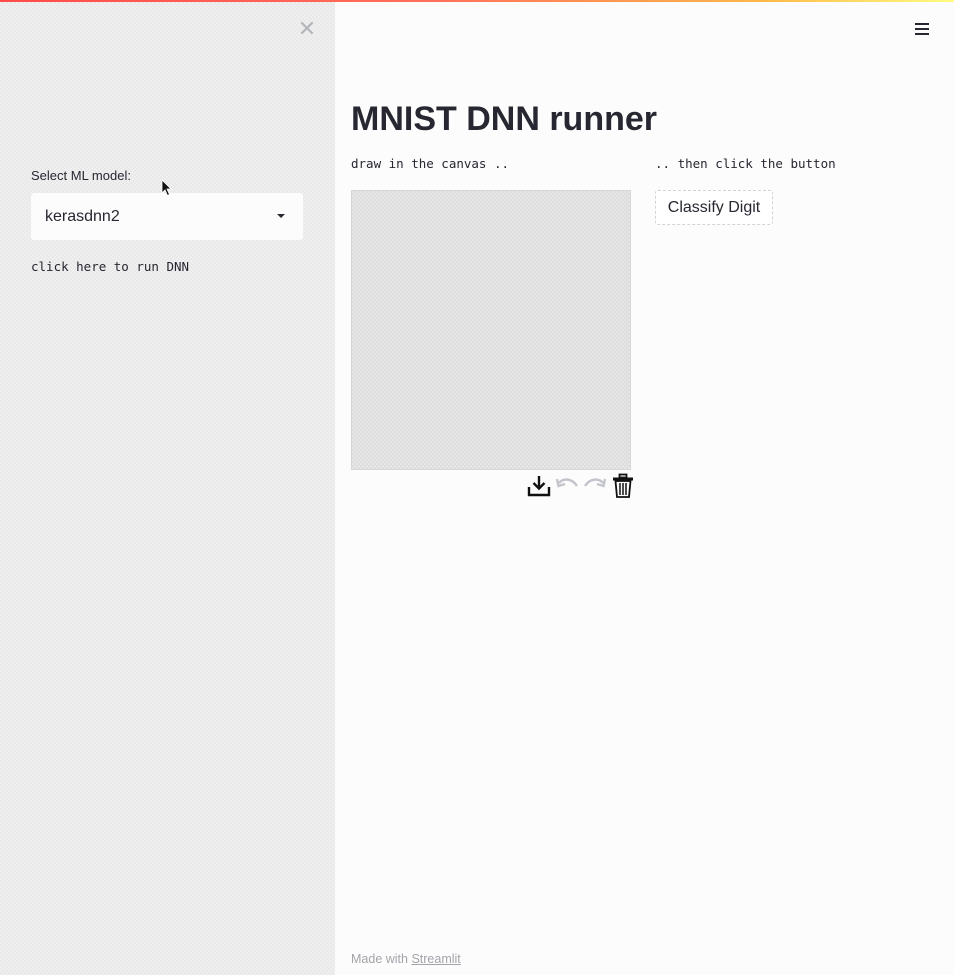  Describe the element at coordinates (435, 959) in the screenshot. I see `streamlit-link: Streamlit` at that location.